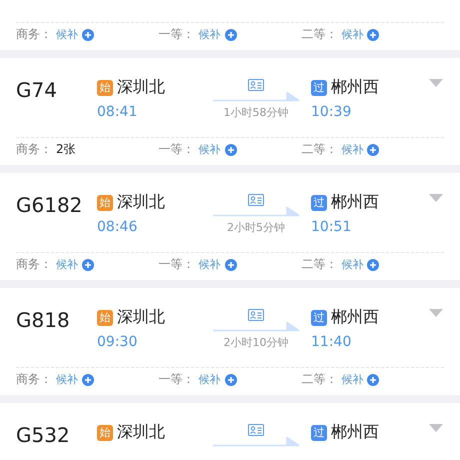  What do you see at coordinates (117, 227) in the screenshot?
I see `departure-time: 08:46` at bounding box center [117, 227].